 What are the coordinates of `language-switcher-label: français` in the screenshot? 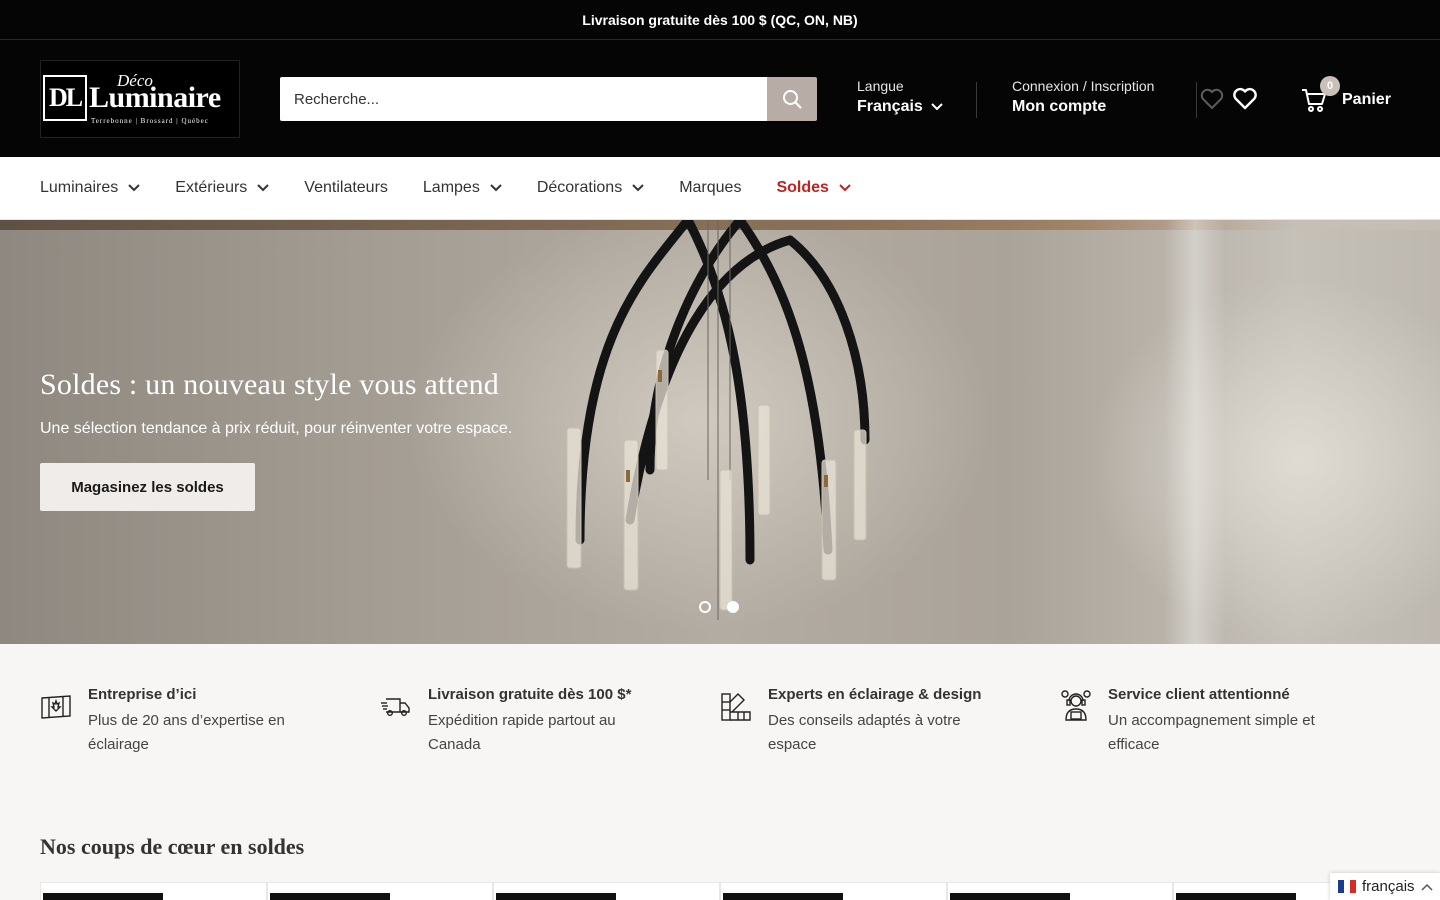 It's located at (1388, 886).